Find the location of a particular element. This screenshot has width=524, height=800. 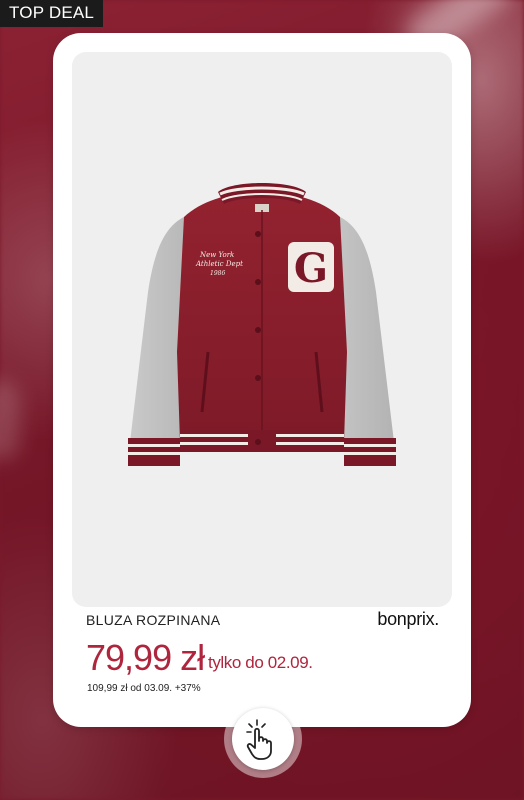

tap-cta-button is located at coordinates (263, 739).